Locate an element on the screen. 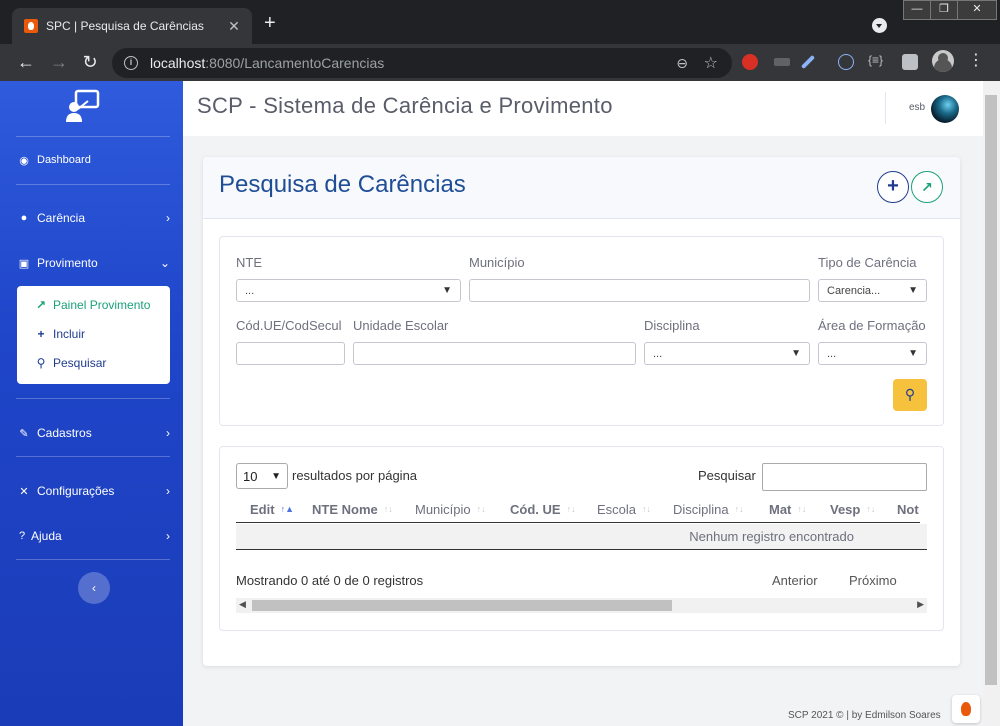 The image size is (1000, 726). submenu-item-pesquisar: ⚲ Pesquisar is located at coordinates (71, 363).